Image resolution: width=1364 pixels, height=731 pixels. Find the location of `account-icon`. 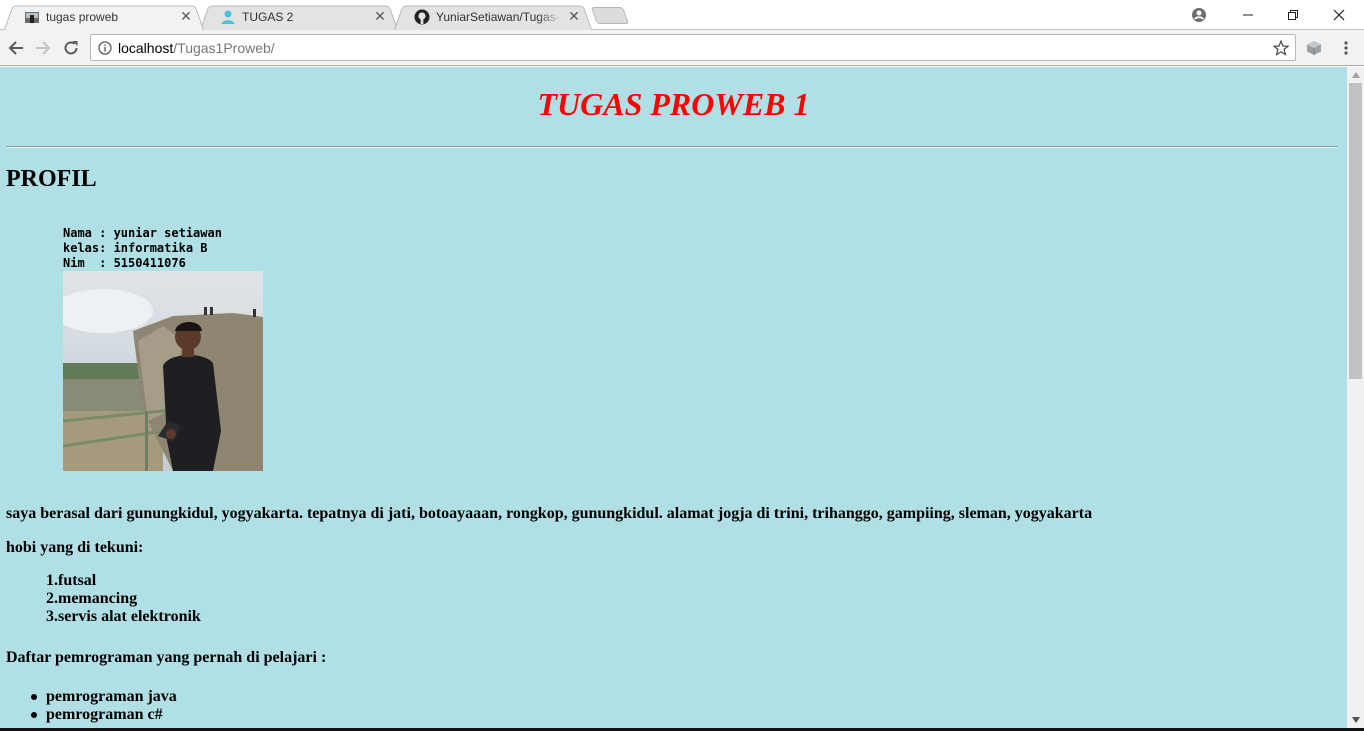

account-icon is located at coordinates (1199, 14).